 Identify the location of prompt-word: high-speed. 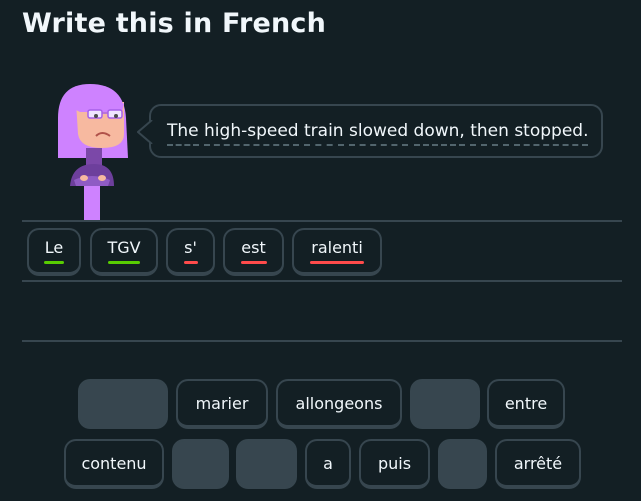
(251, 133).